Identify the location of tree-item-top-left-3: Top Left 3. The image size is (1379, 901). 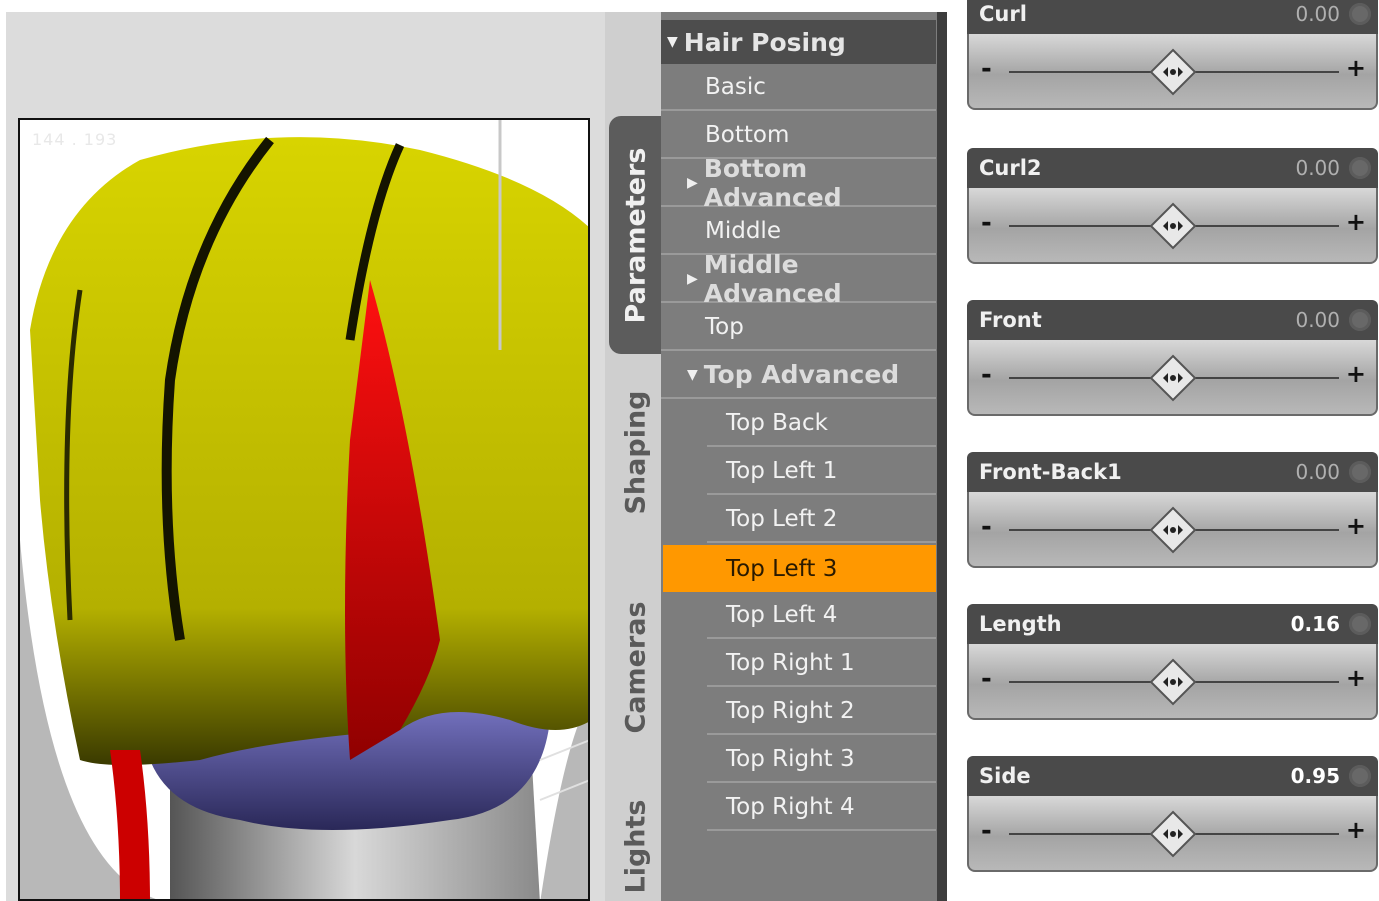
(799, 568).